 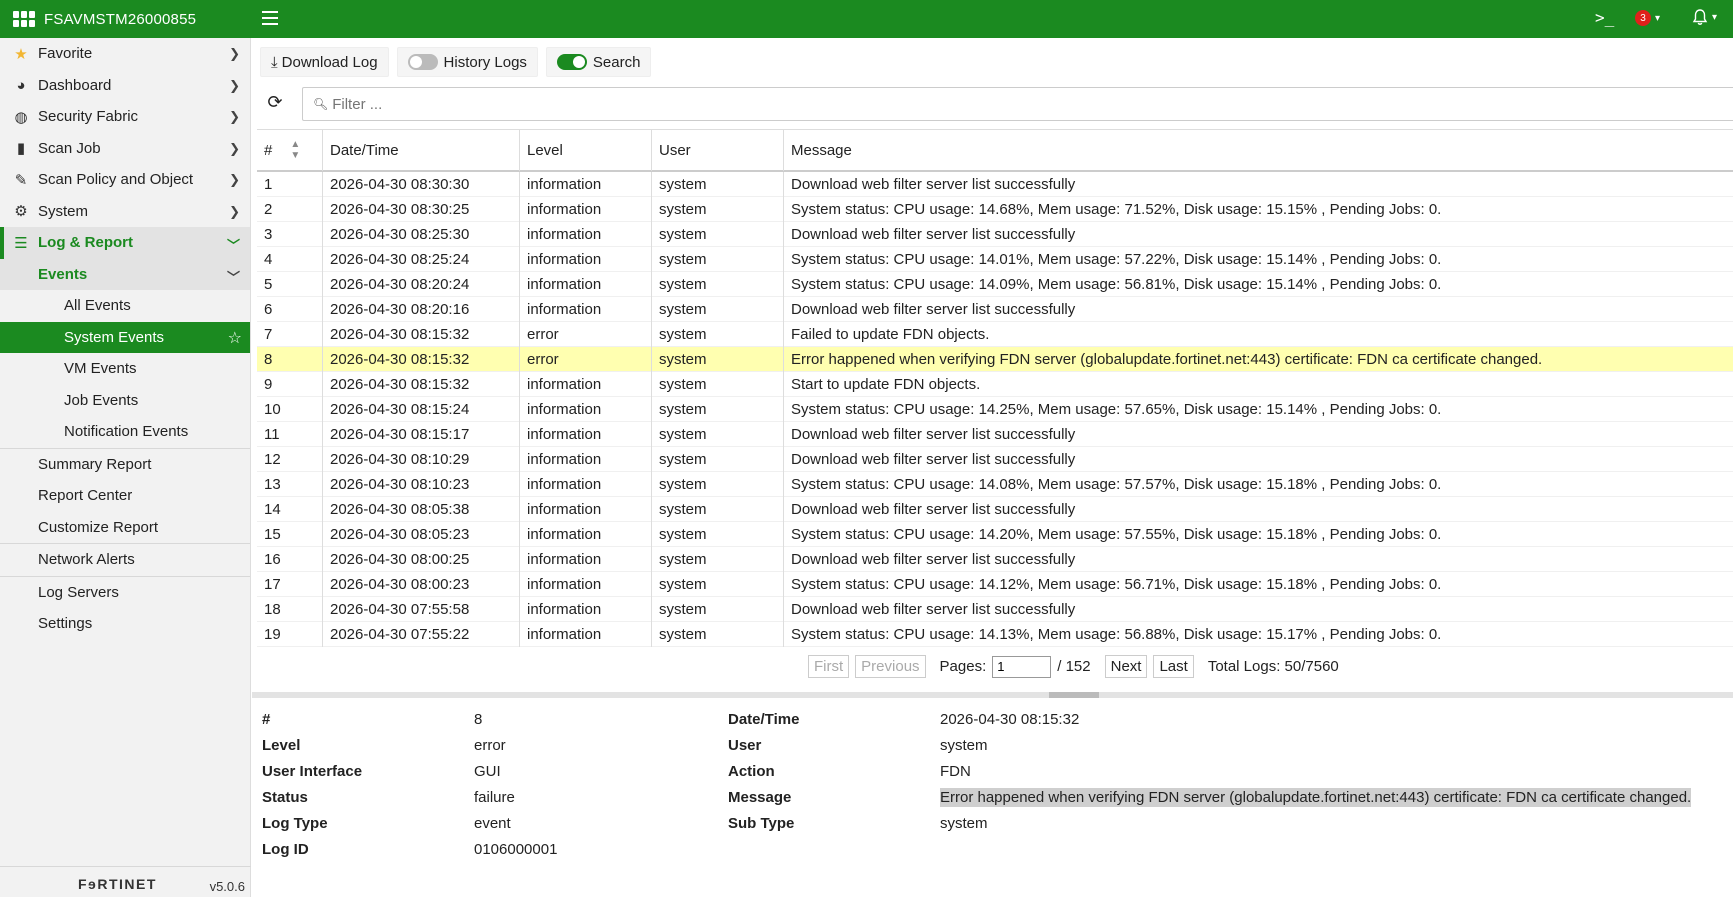 What do you see at coordinates (125, 560) in the screenshot?
I see `sidebar-item-network-alerts: Network Alerts` at bounding box center [125, 560].